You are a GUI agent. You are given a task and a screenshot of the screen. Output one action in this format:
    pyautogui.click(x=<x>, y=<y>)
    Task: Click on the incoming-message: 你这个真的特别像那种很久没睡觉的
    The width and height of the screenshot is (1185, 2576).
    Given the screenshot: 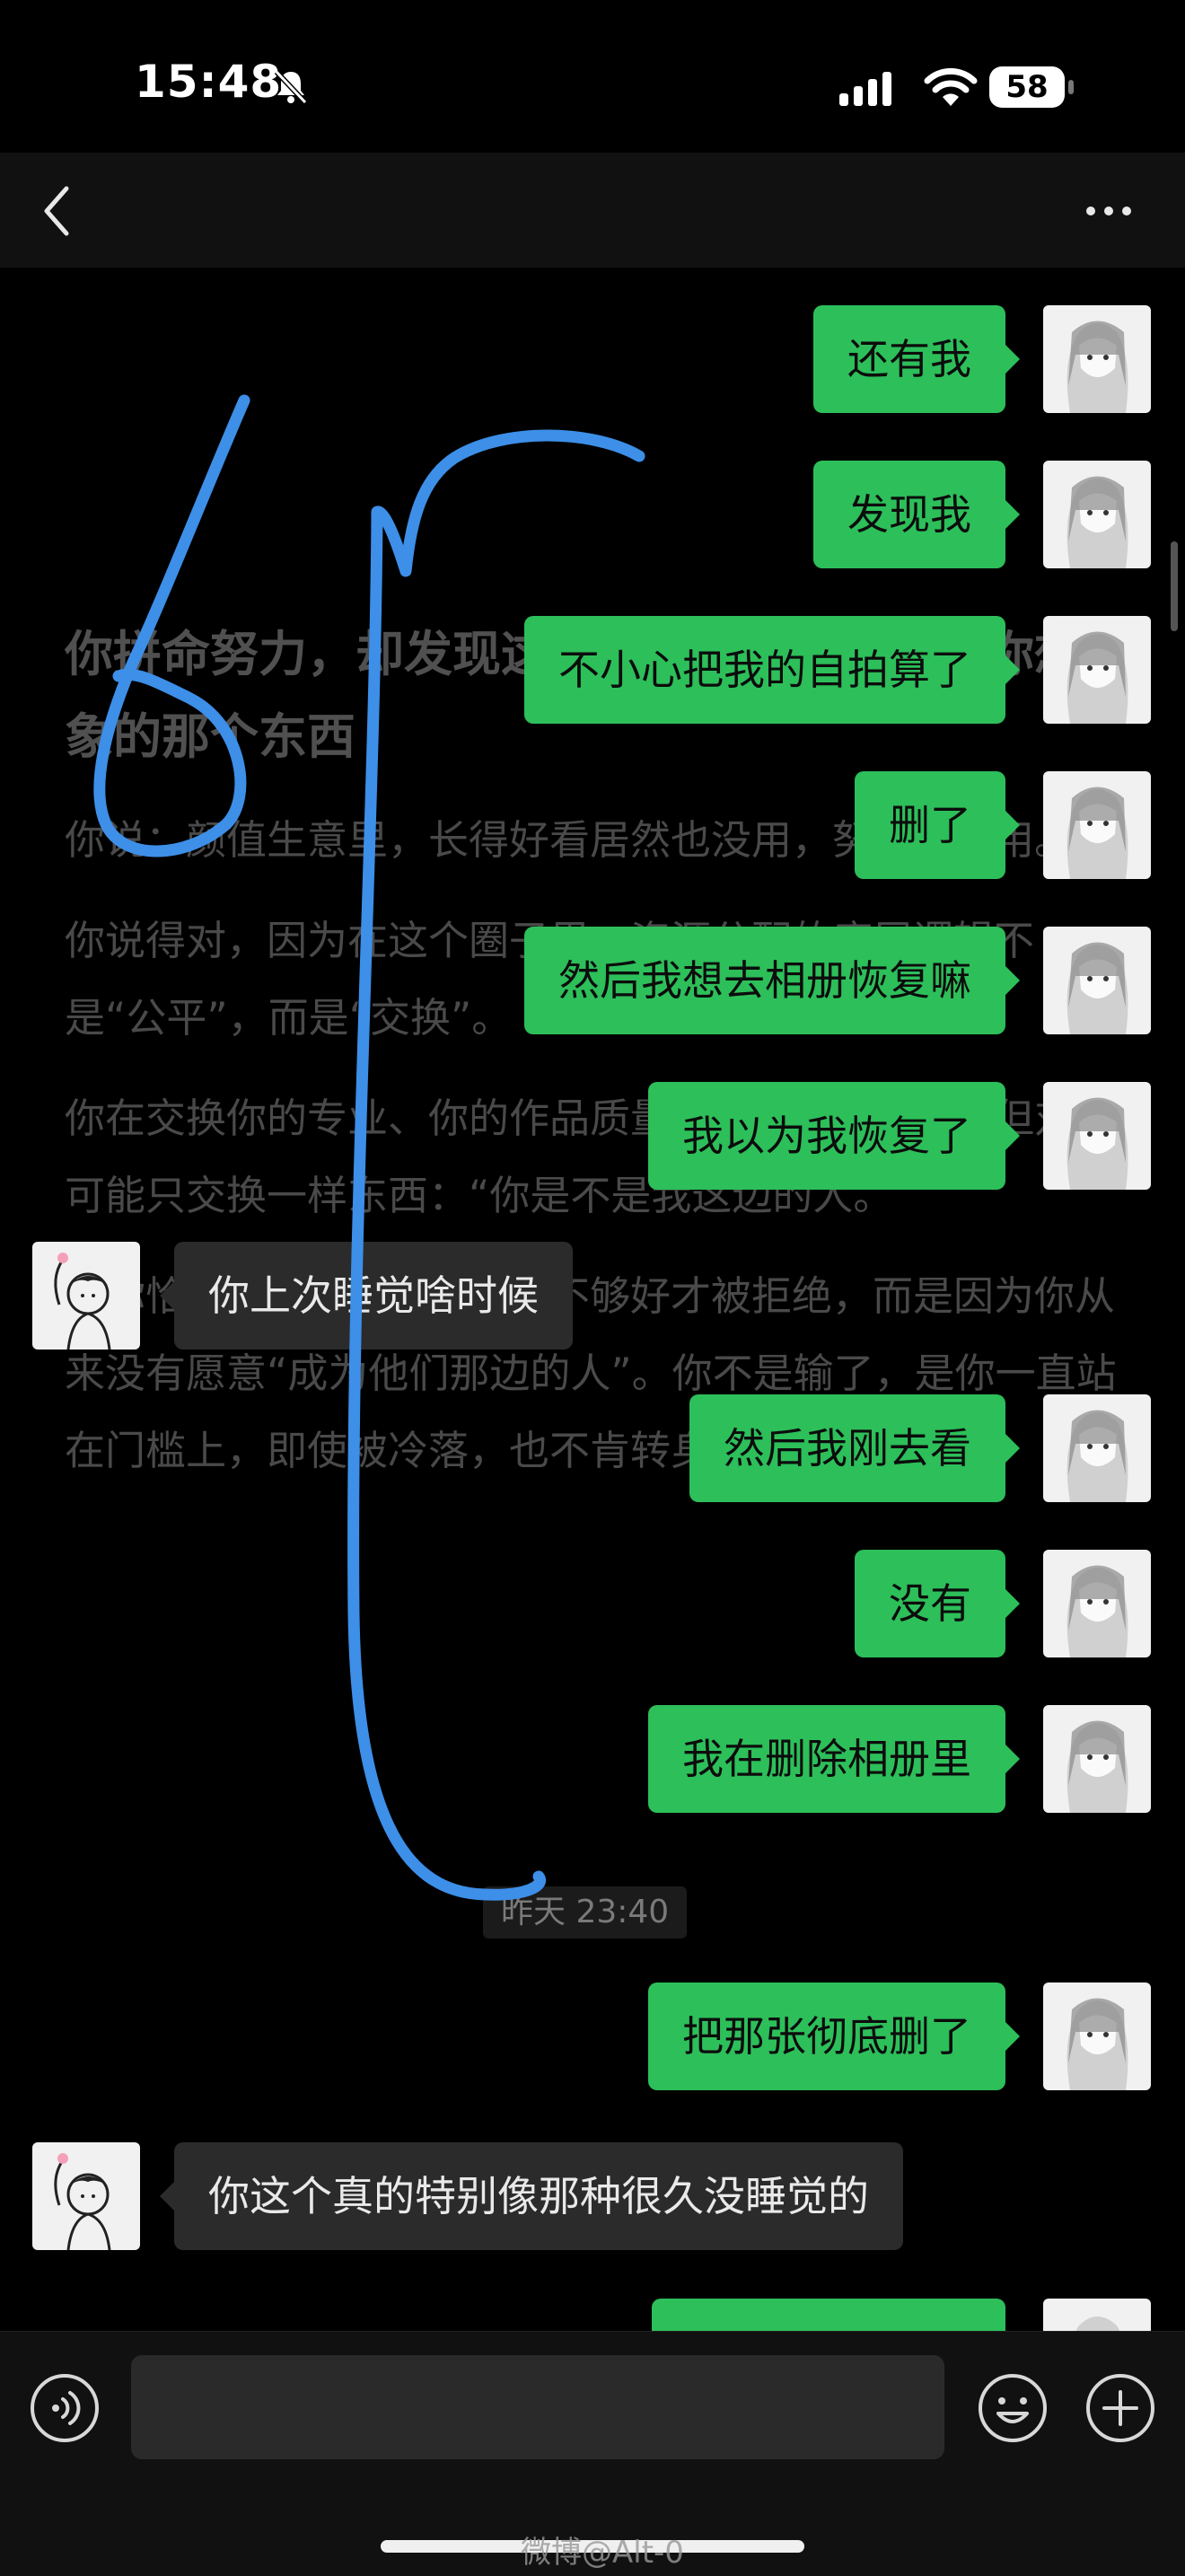 What is the action you would take?
    pyautogui.click(x=531, y=2196)
    